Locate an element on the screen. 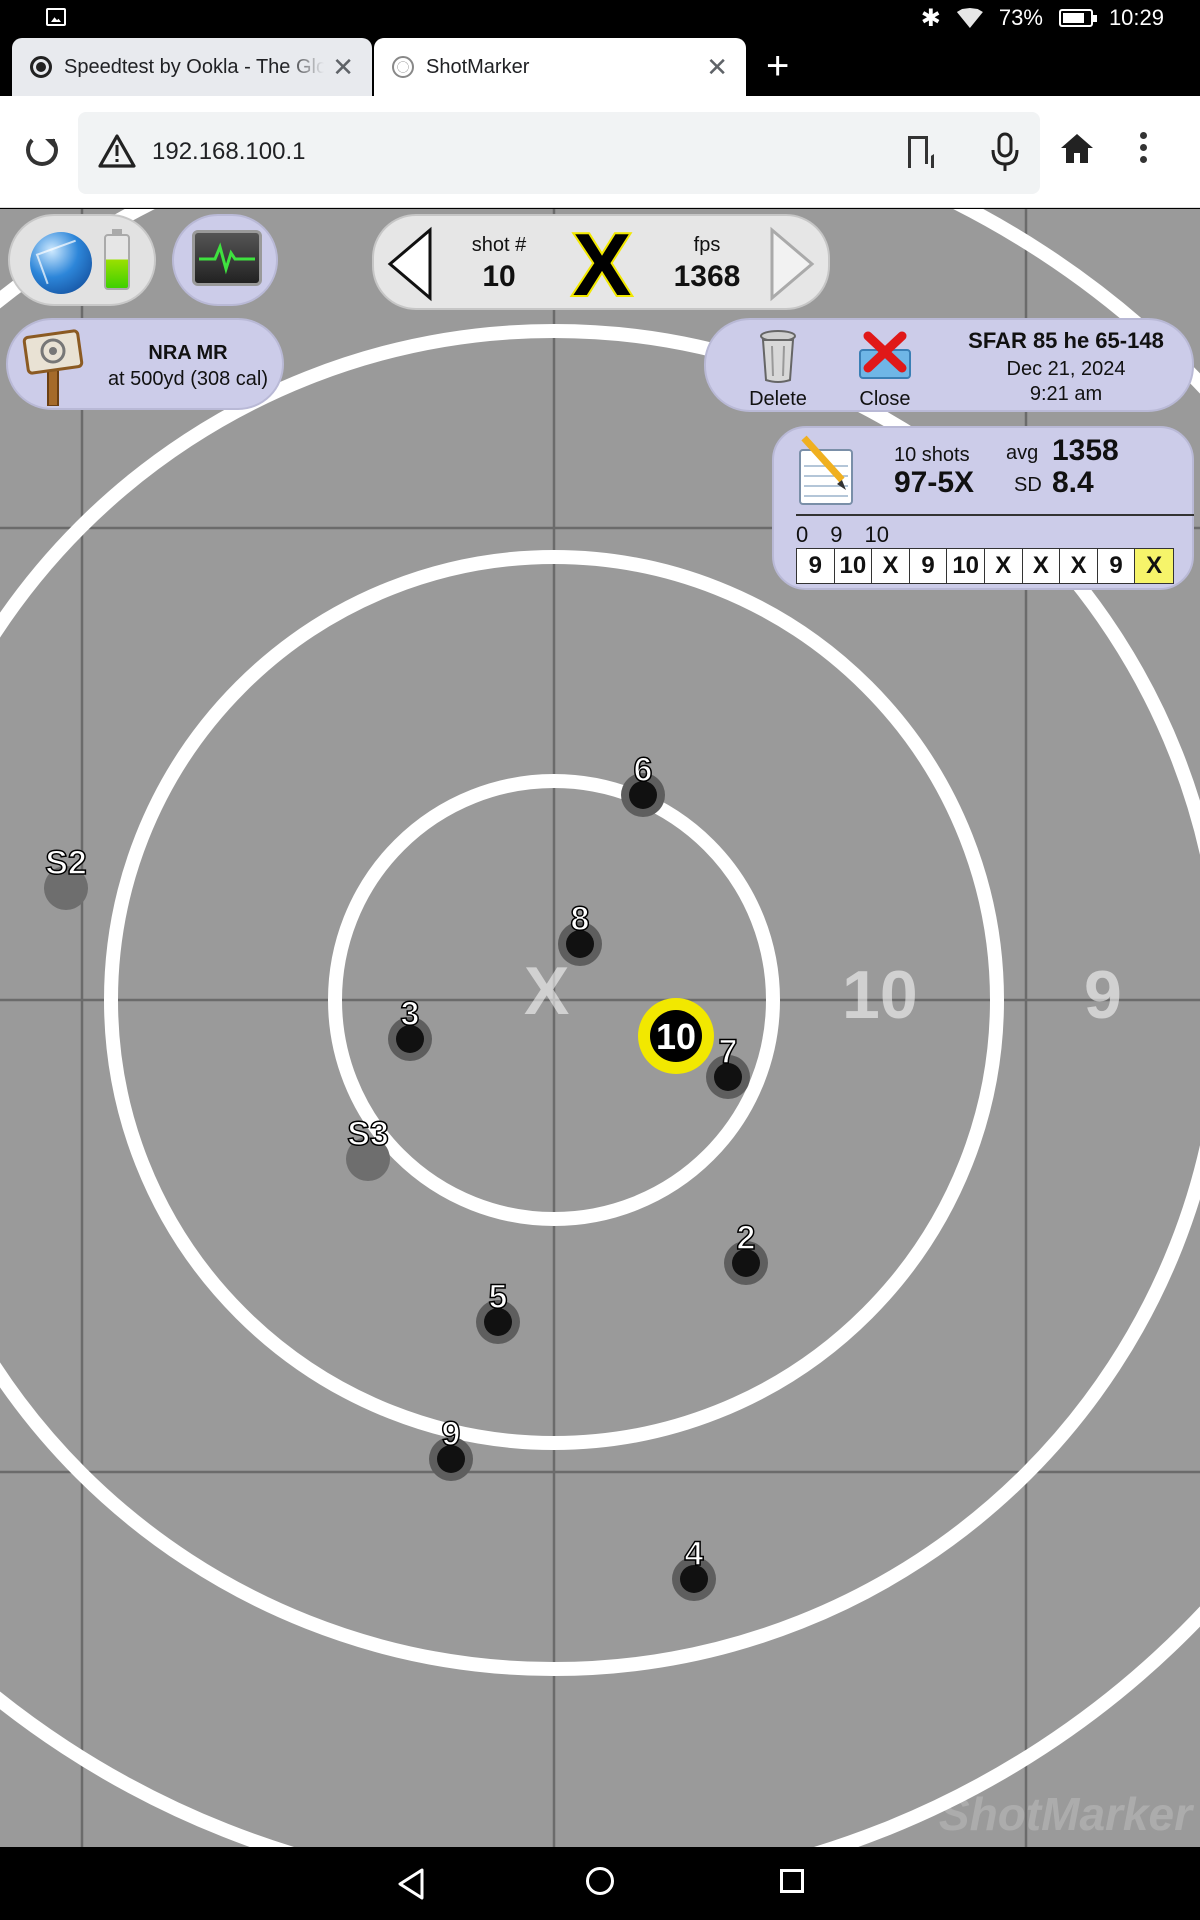  shot-label: 6 is located at coordinates (643, 770).